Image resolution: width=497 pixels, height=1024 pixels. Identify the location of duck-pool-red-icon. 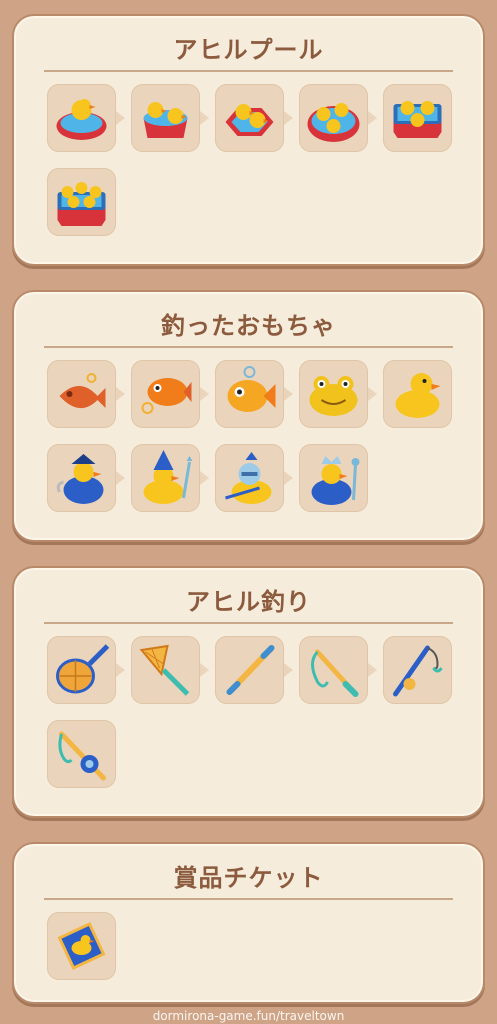
(165, 120).